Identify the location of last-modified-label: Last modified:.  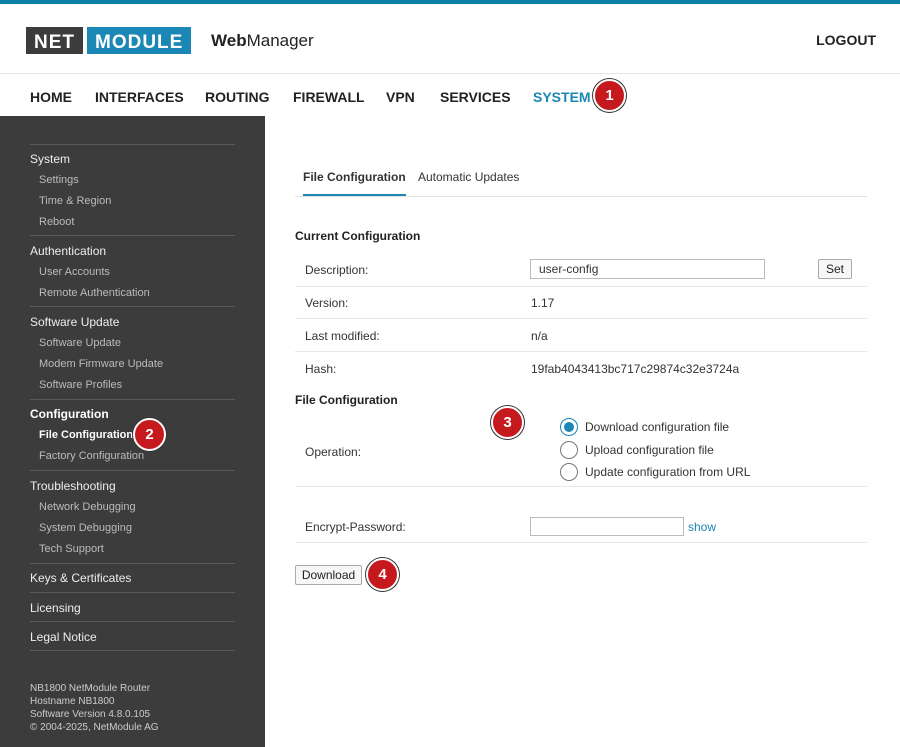
(342, 336).